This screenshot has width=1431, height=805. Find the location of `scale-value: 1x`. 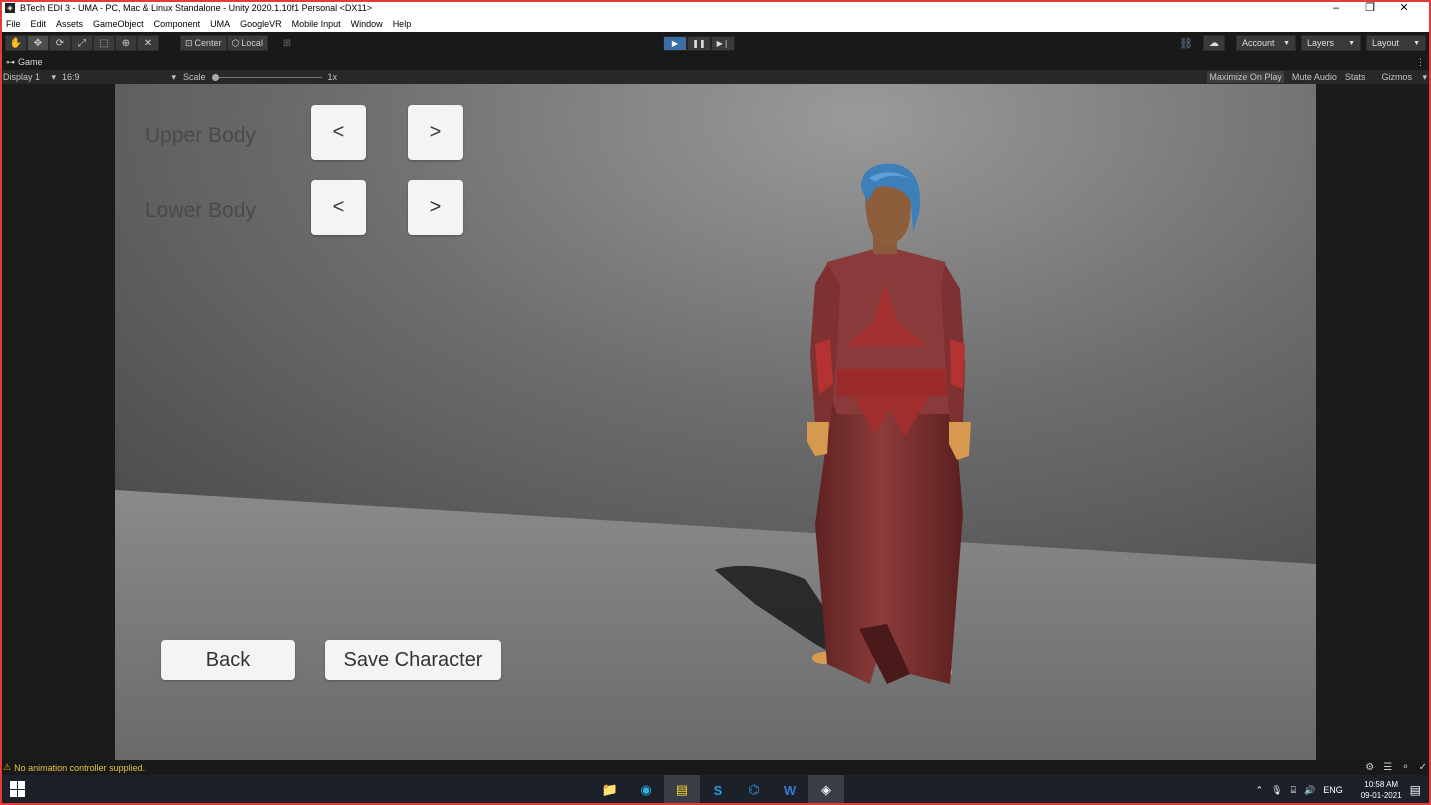

scale-value: 1x is located at coordinates (332, 77).